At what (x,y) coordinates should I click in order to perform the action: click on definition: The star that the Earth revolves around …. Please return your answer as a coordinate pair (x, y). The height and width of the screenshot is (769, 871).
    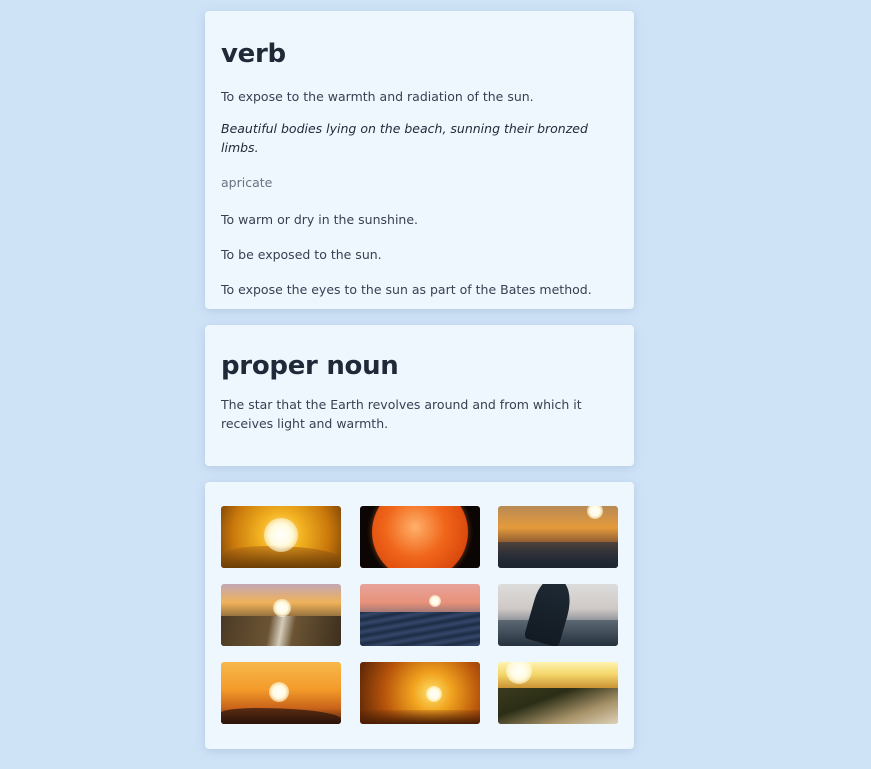
    Looking at the image, I should click on (401, 414).